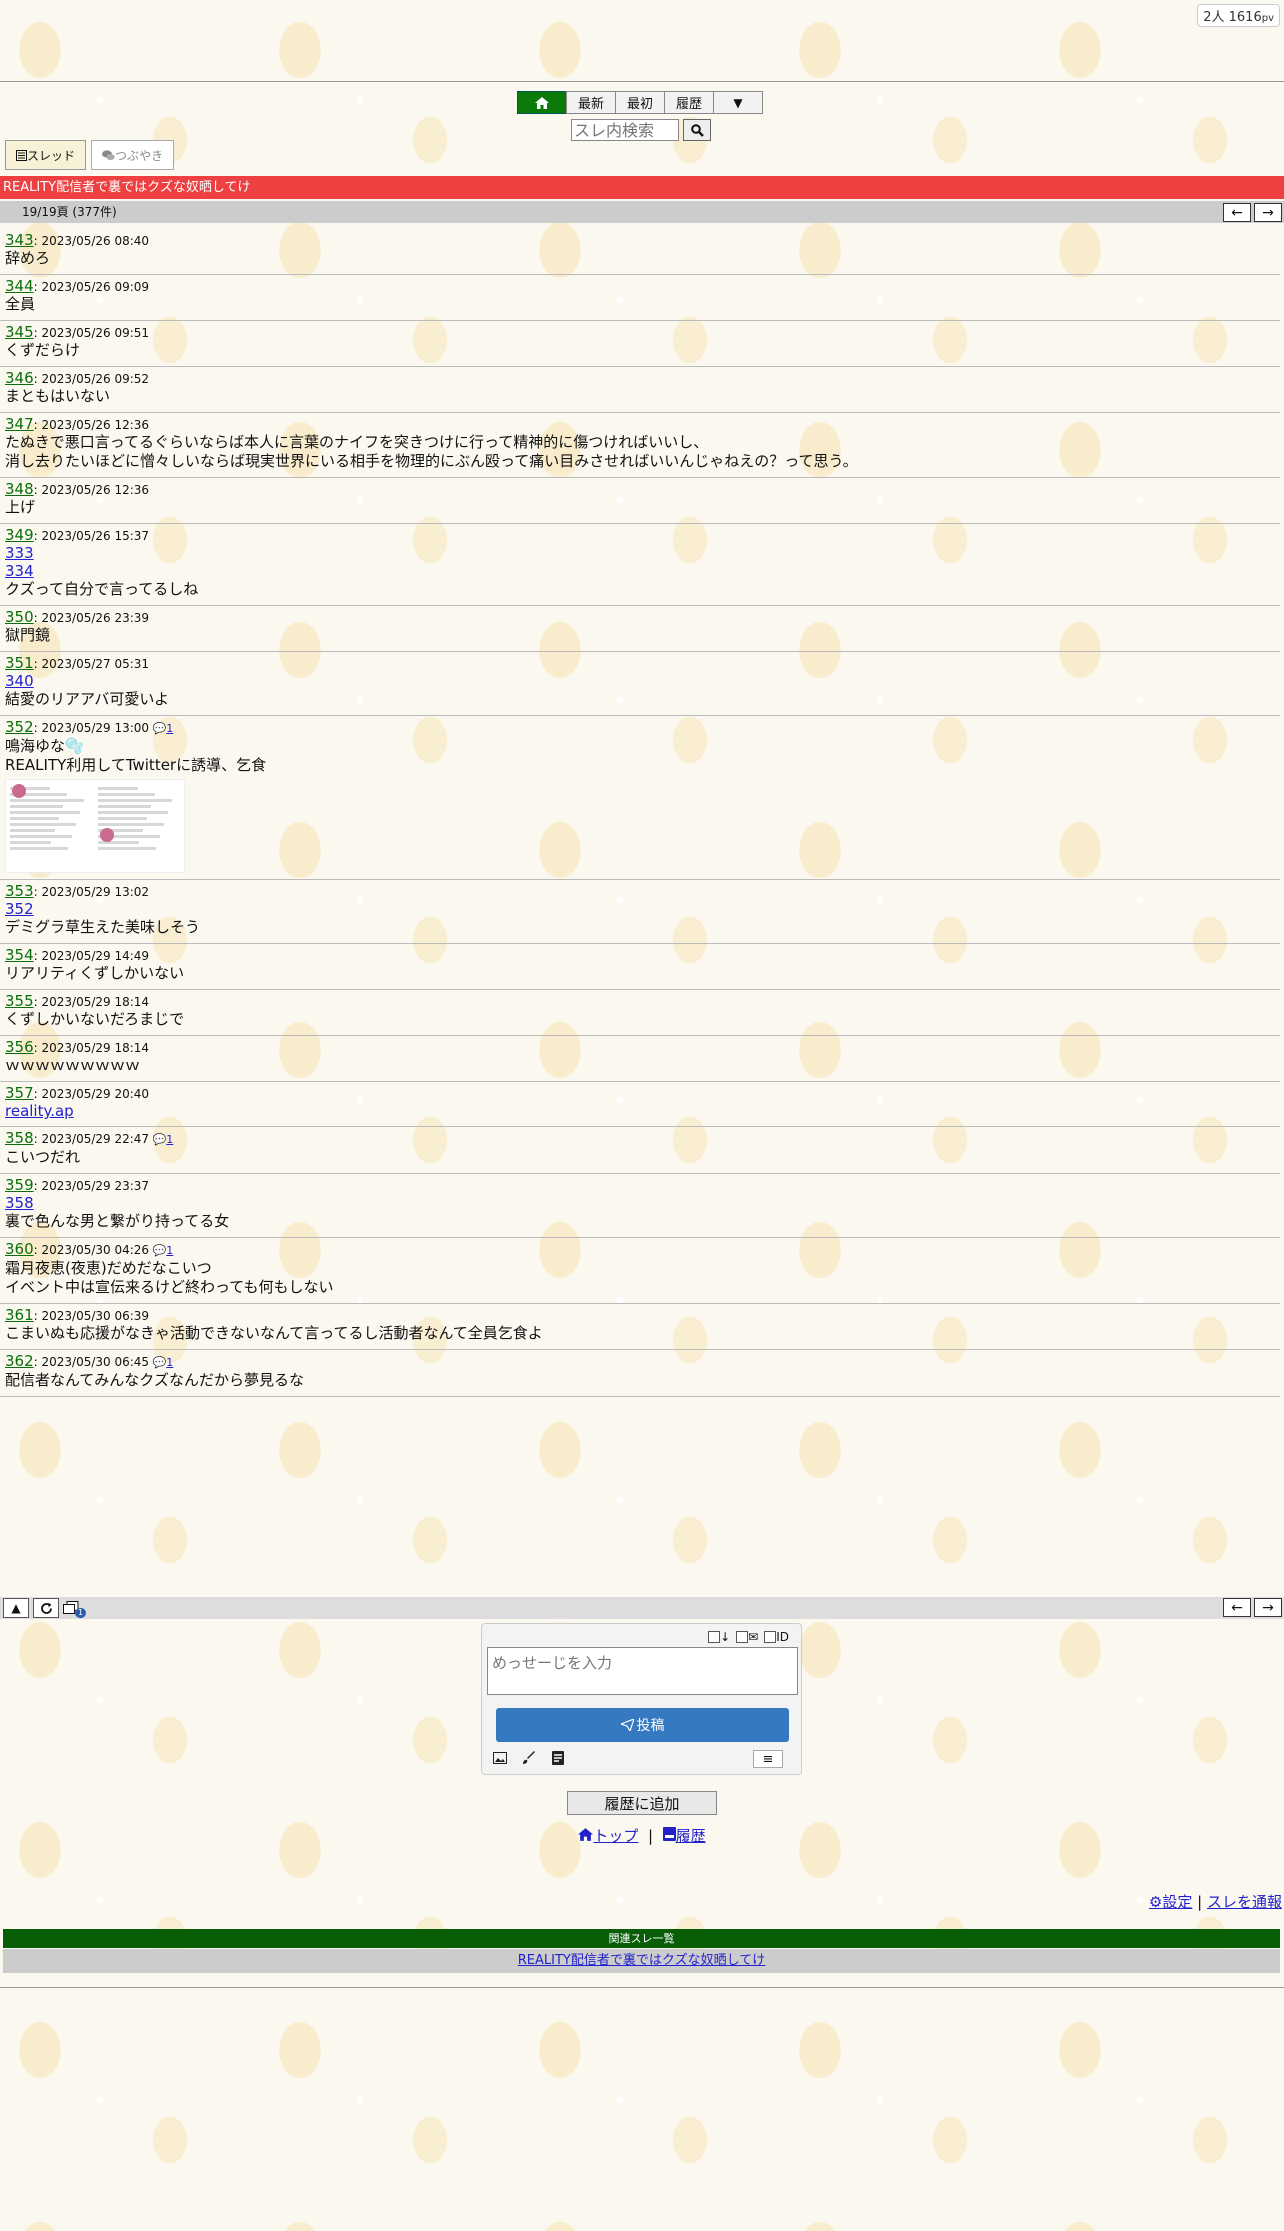 This screenshot has height=2231, width=1284. I want to click on thread-nav: 最新 最初 履歴 ▼, so click(640, 102).